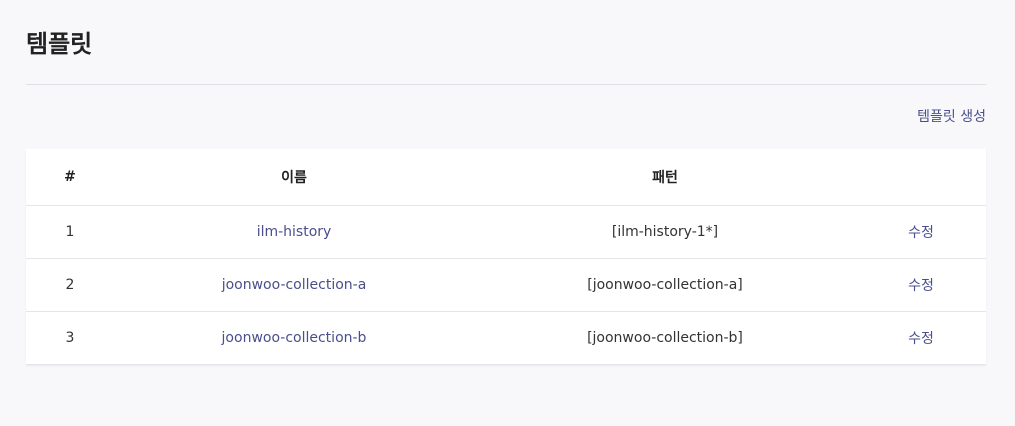  What do you see at coordinates (665, 232) in the screenshot?
I see `row-pattern: [ilm-history-1*]` at bounding box center [665, 232].